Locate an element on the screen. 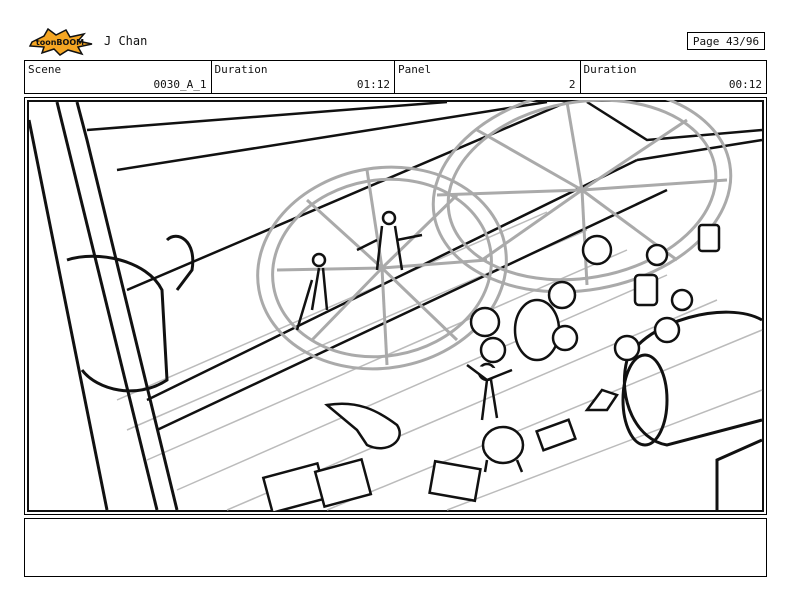 The image size is (791, 613). panel-cell: Panel 2 is located at coordinates (488, 77).